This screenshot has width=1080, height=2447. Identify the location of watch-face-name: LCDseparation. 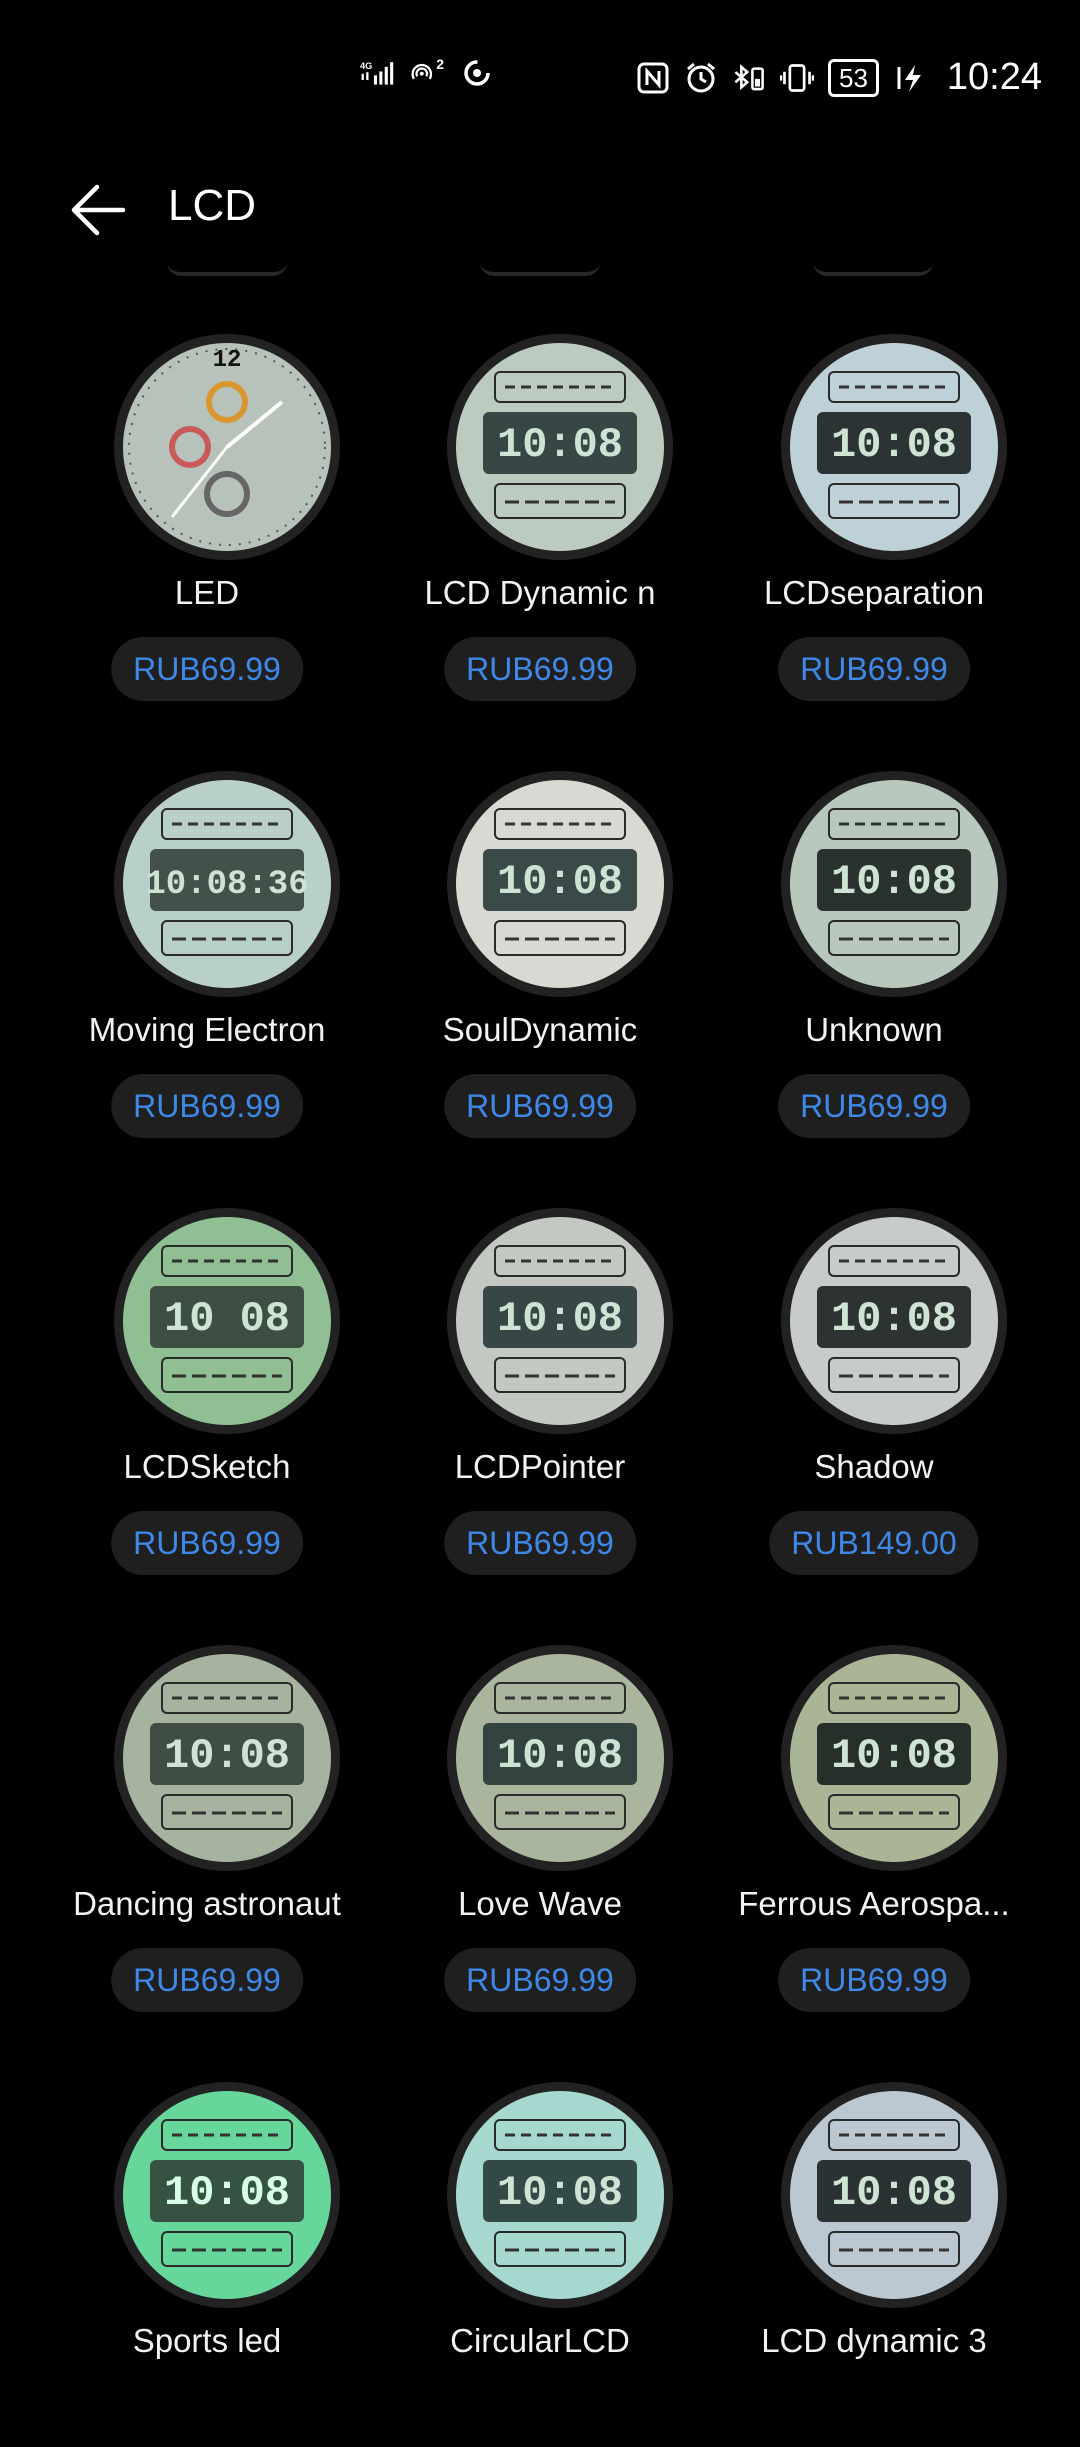
(874, 592).